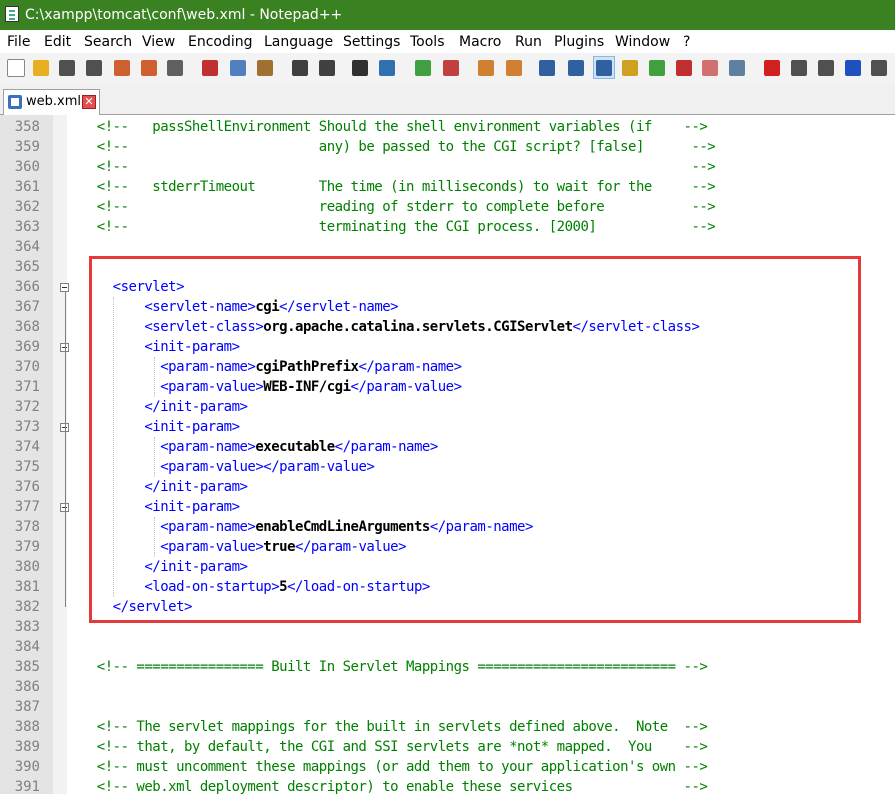 This screenshot has height=794, width=895. Describe the element at coordinates (447, 467) in the screenshot. I see `code-line: 375 <param-value></param-value>` at that location.